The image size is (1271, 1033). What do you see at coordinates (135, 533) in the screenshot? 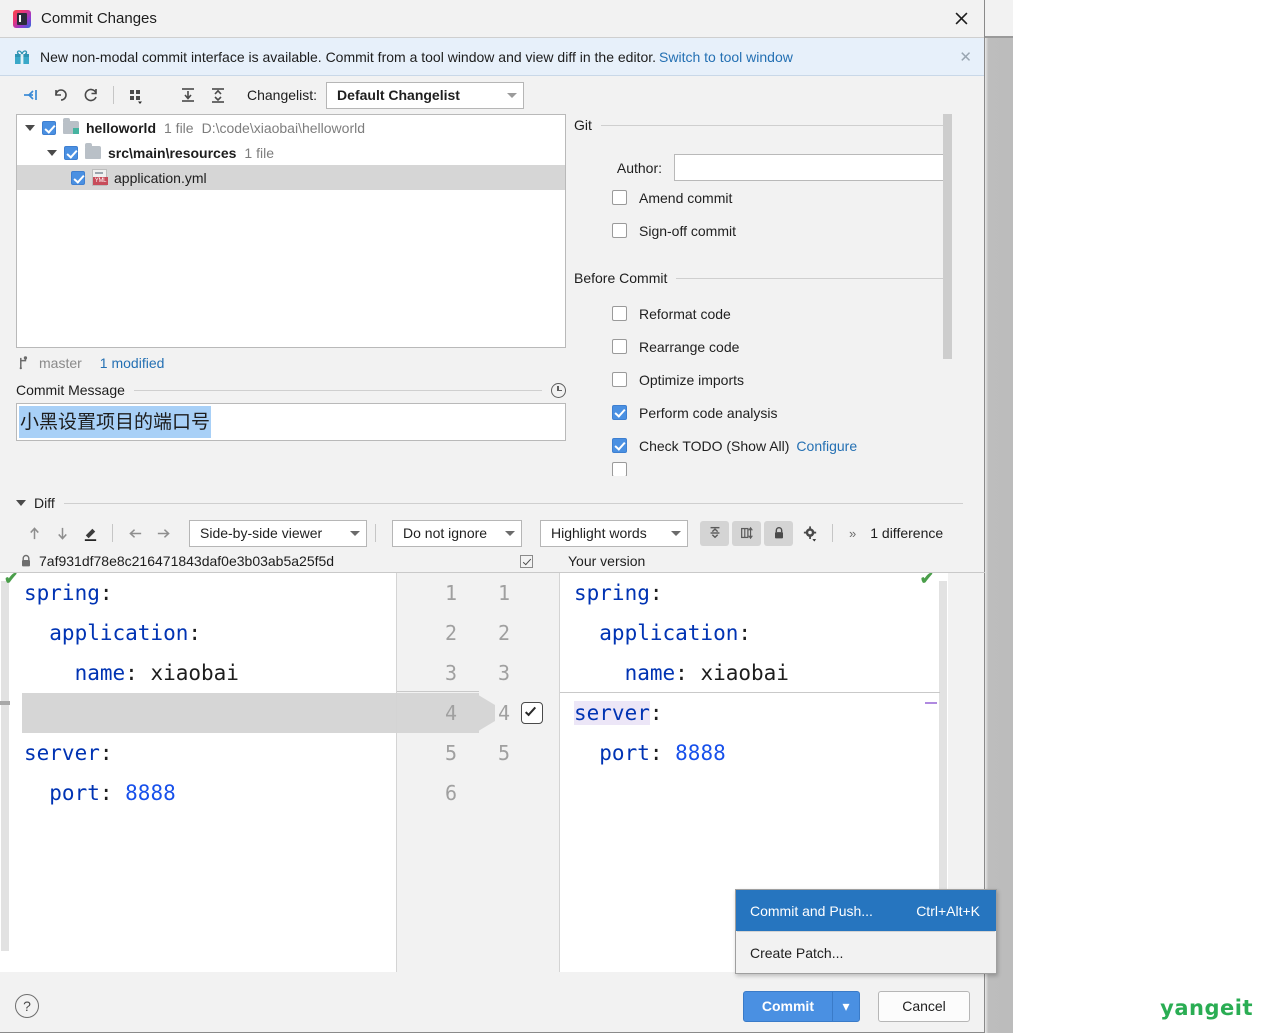
I see `accept-left-icon` at bounding box center [135, 533].